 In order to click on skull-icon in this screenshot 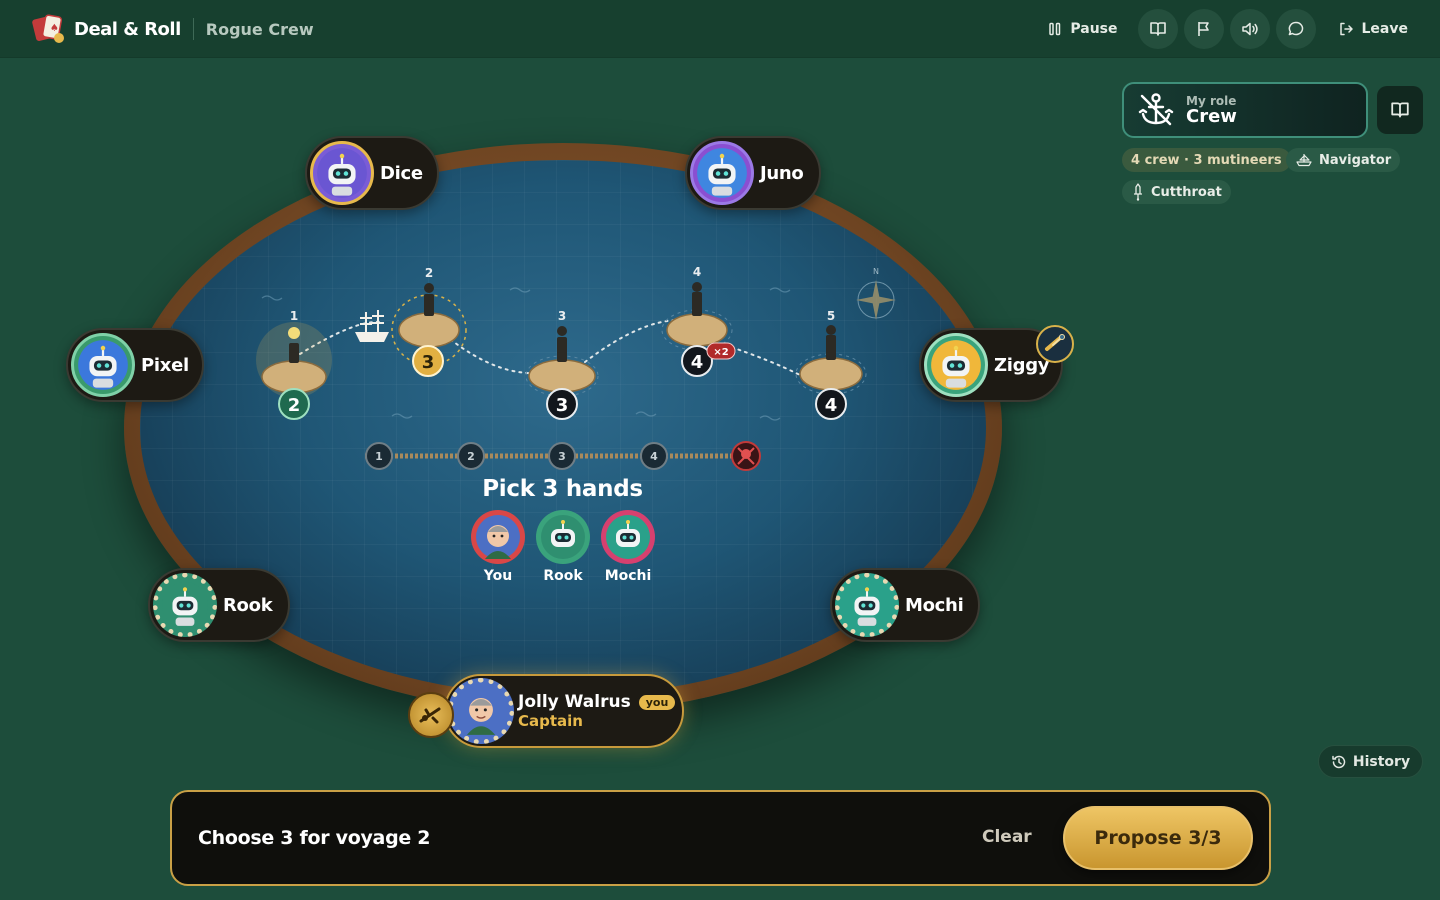, I will do `click(746, 456)`.